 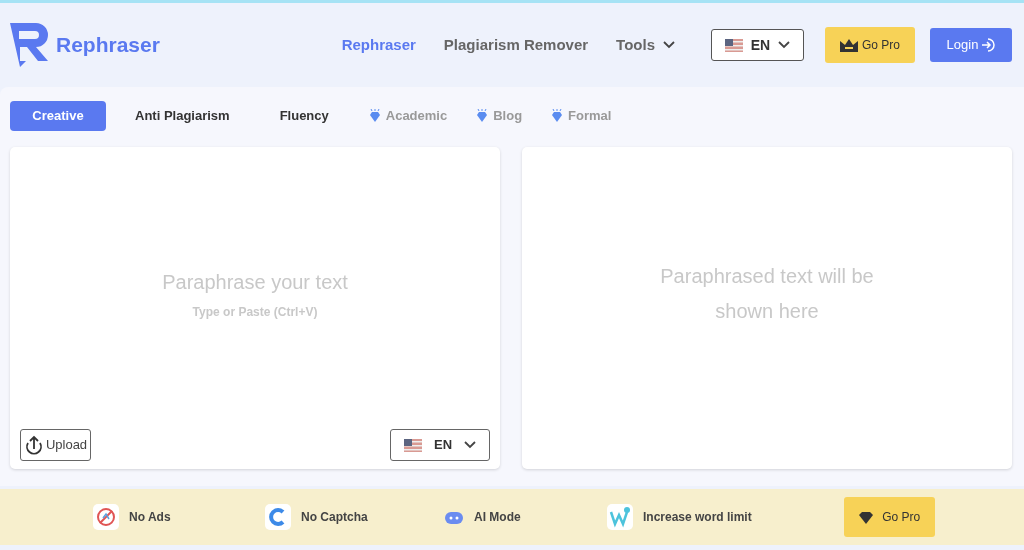 What do you see at coordinates (697, 517) in the screenshot?
I see `feature-label: Increase word limit` at bounding box center [697, 517].